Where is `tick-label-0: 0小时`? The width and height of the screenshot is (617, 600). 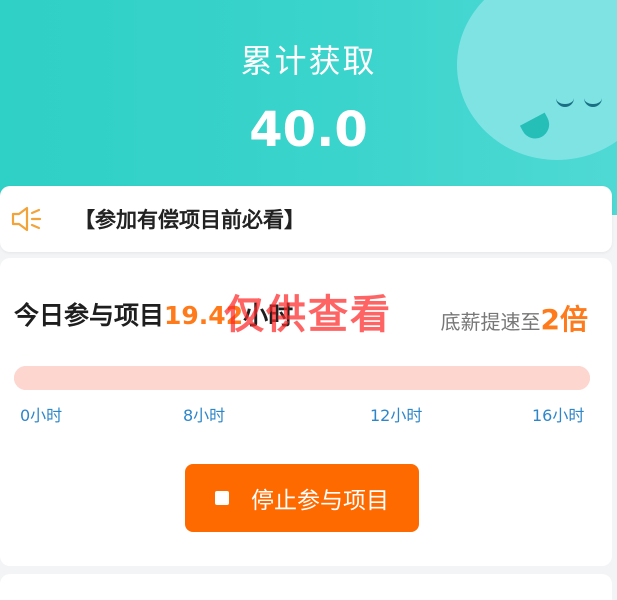 tick-label-0: 0小时 is located at coordinates (41, 415).